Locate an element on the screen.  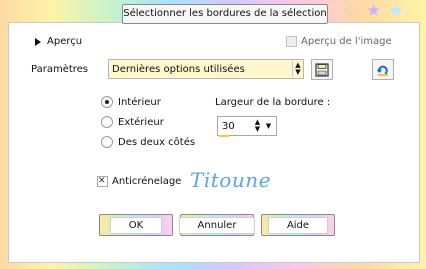
antialias-option: Anticrénelage is located at coordinates (139, 181).